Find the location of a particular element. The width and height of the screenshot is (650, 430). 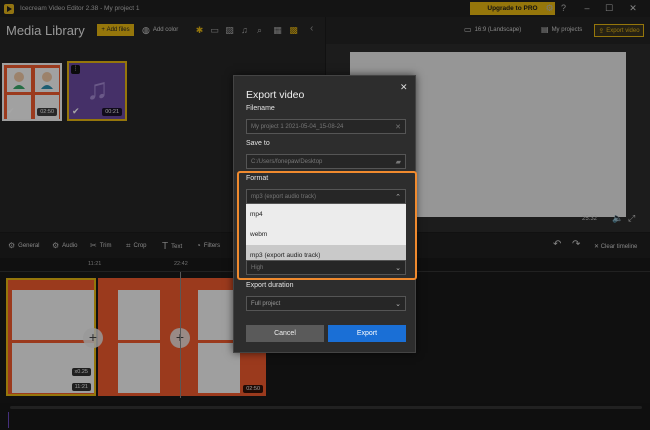

export-button: Export is located at coordinates (367, 333).